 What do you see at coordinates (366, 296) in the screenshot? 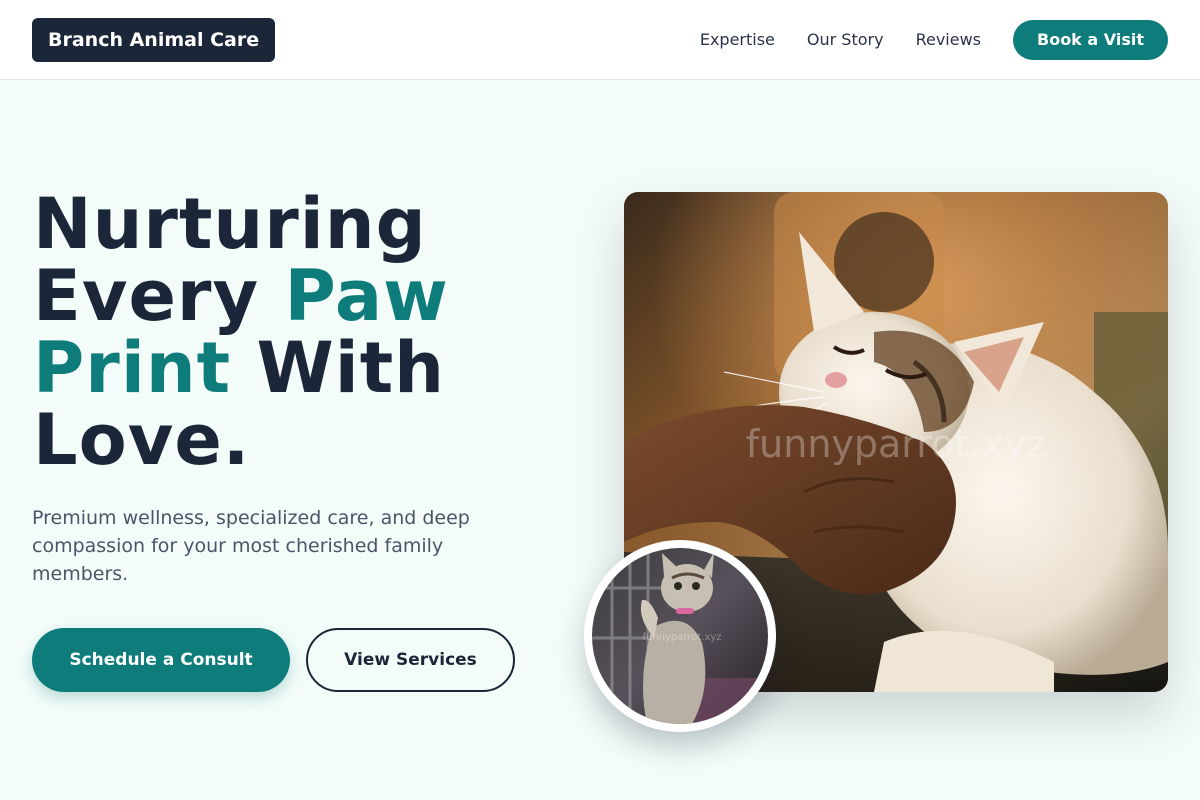
I see `headline-accent-paw: Paw` at bounding box center [366, 296].